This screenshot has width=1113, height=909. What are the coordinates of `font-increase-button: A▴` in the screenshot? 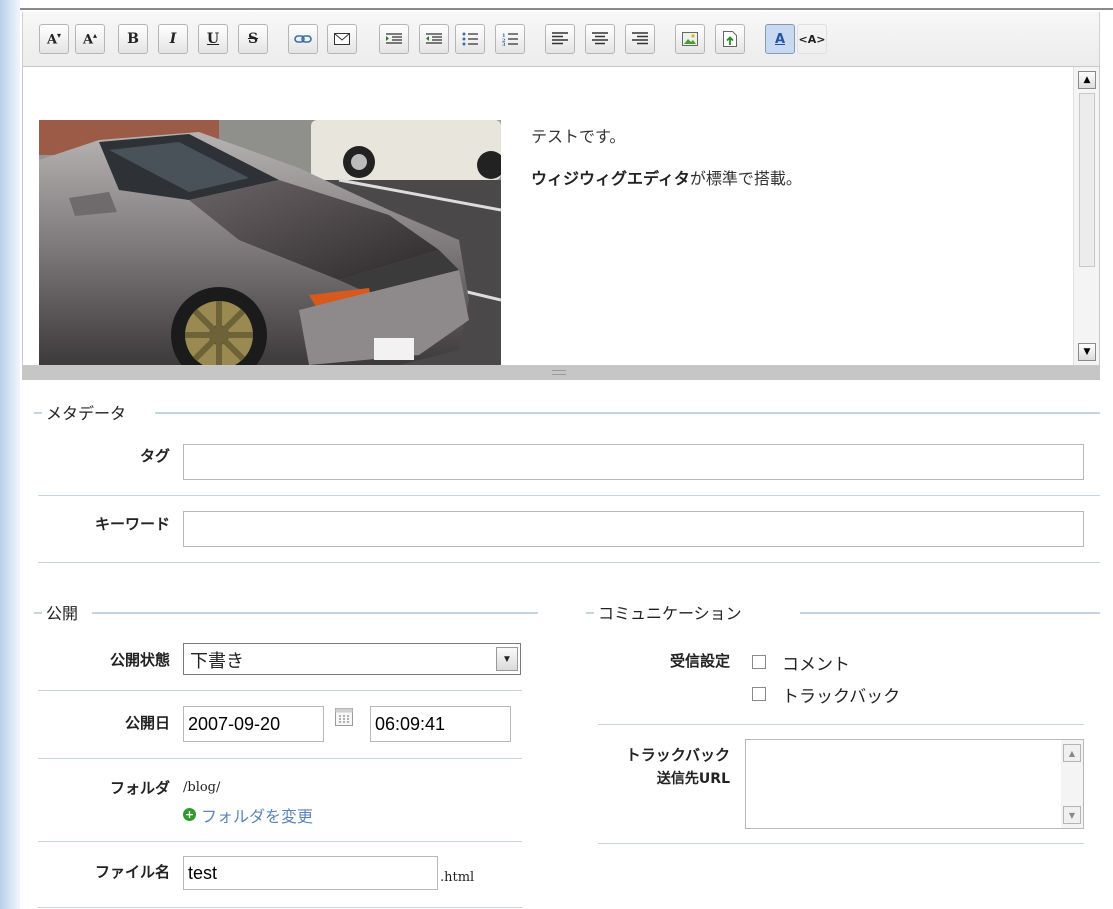 It's located at (90, 39).